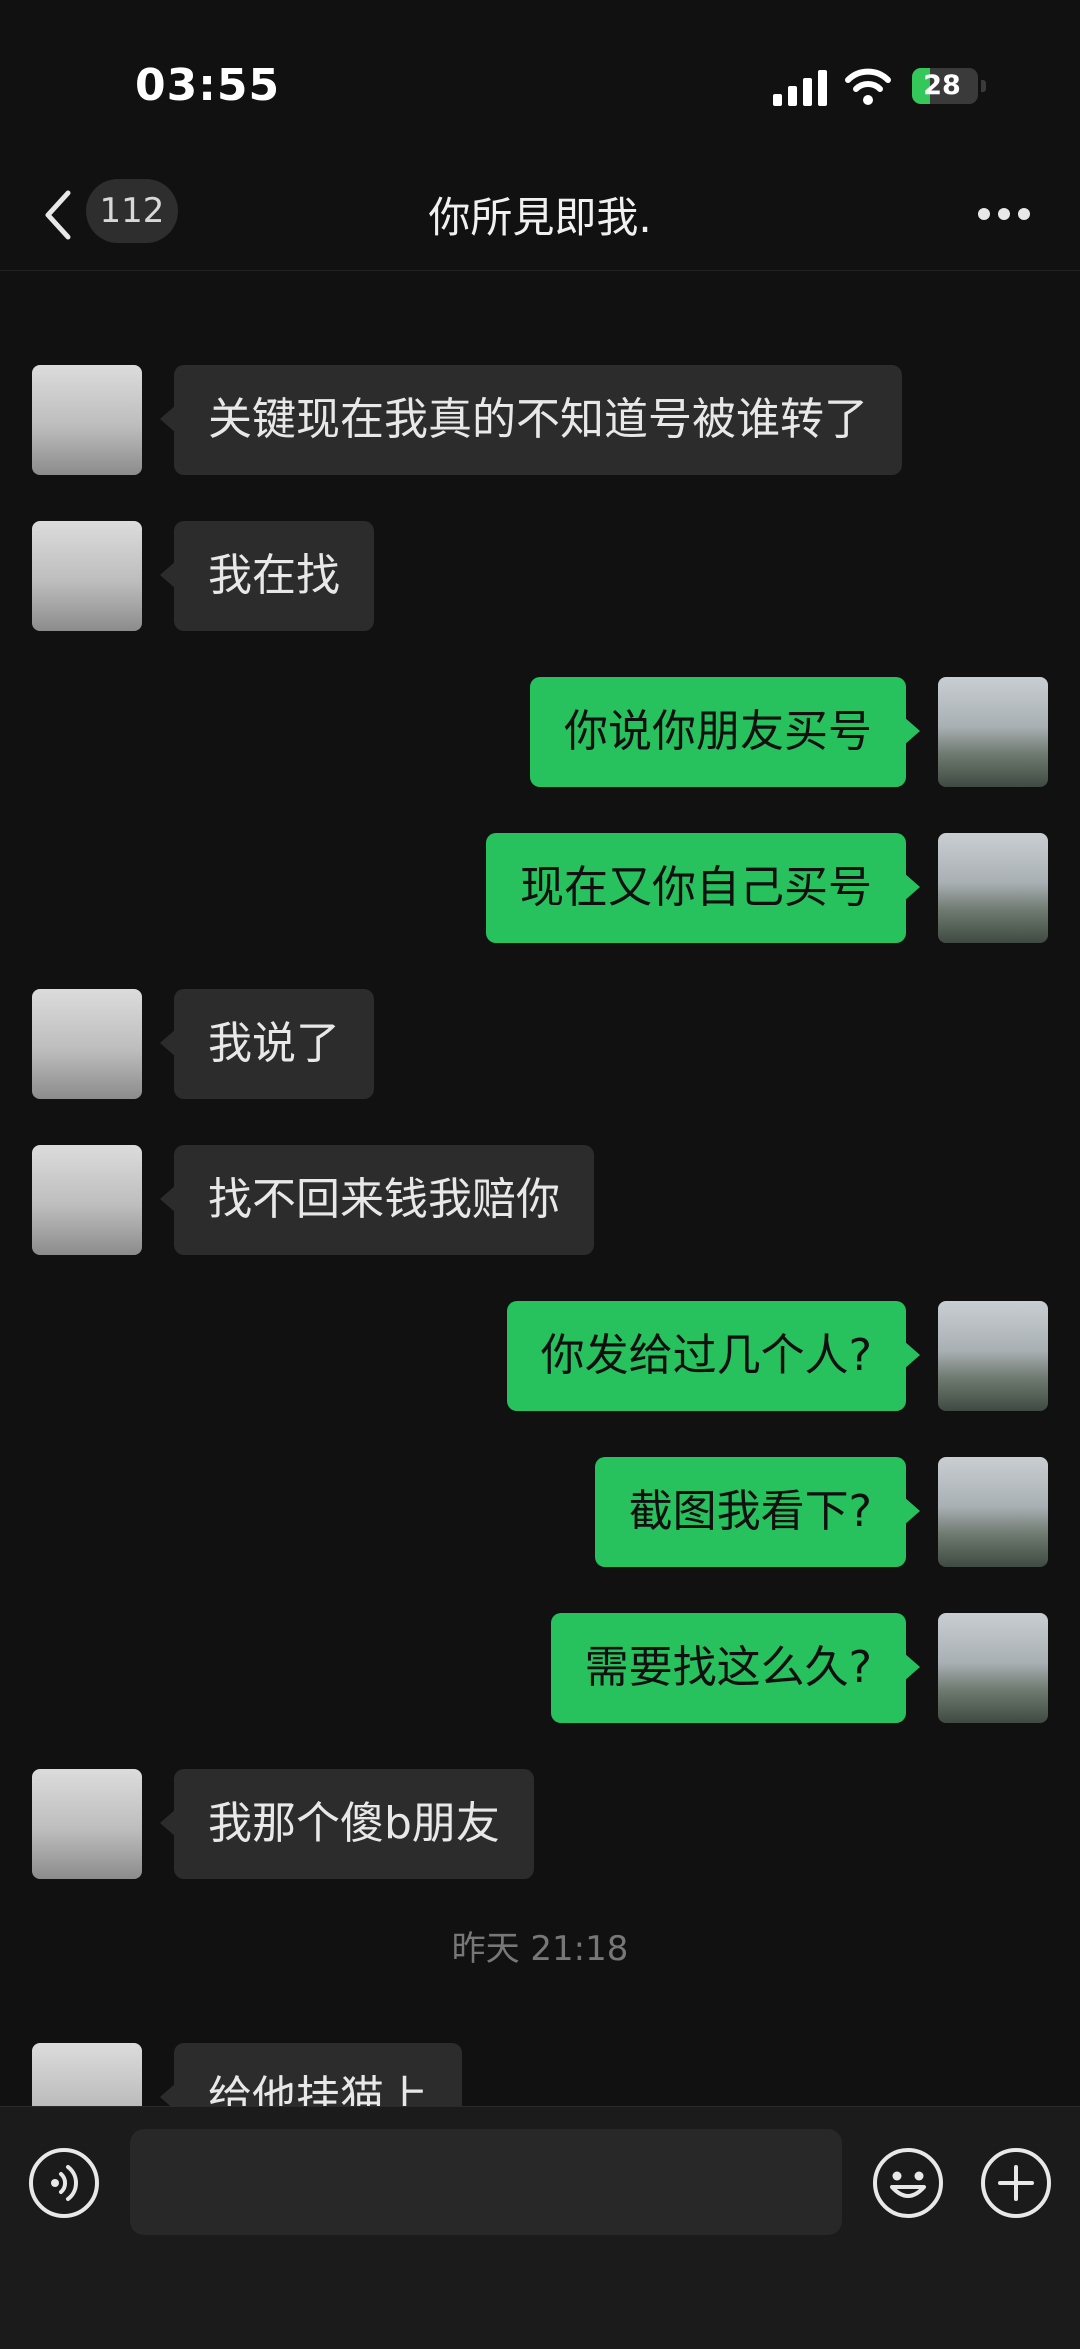 The image size is (1080, 2349). What do you see at coordinates (267, 1044) in the screenshot?
I see `incoming-message-bubble: 我说了` at bounding box center [267, 1044].